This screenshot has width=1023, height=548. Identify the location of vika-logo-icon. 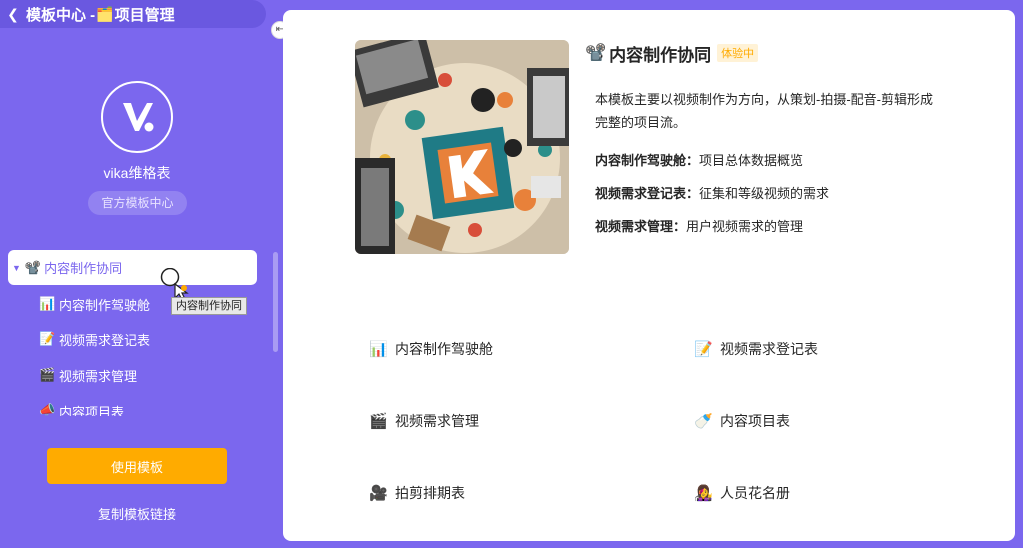
(137, 117).